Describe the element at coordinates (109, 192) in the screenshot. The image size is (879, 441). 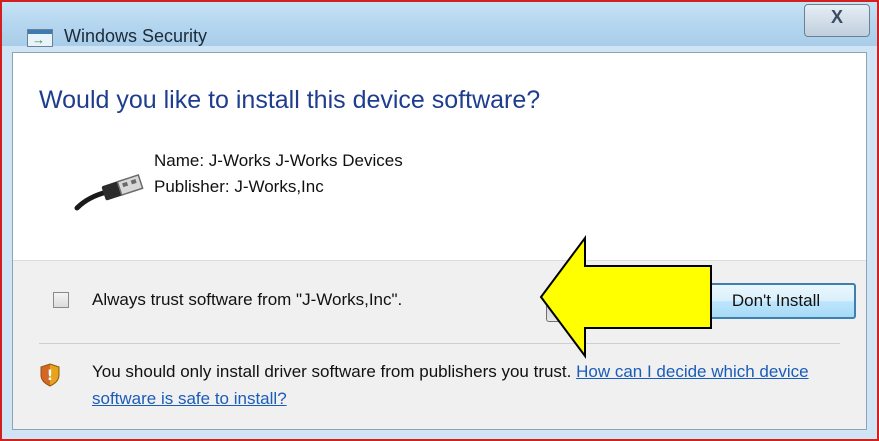
I see `usb-connector-icon` at that location.